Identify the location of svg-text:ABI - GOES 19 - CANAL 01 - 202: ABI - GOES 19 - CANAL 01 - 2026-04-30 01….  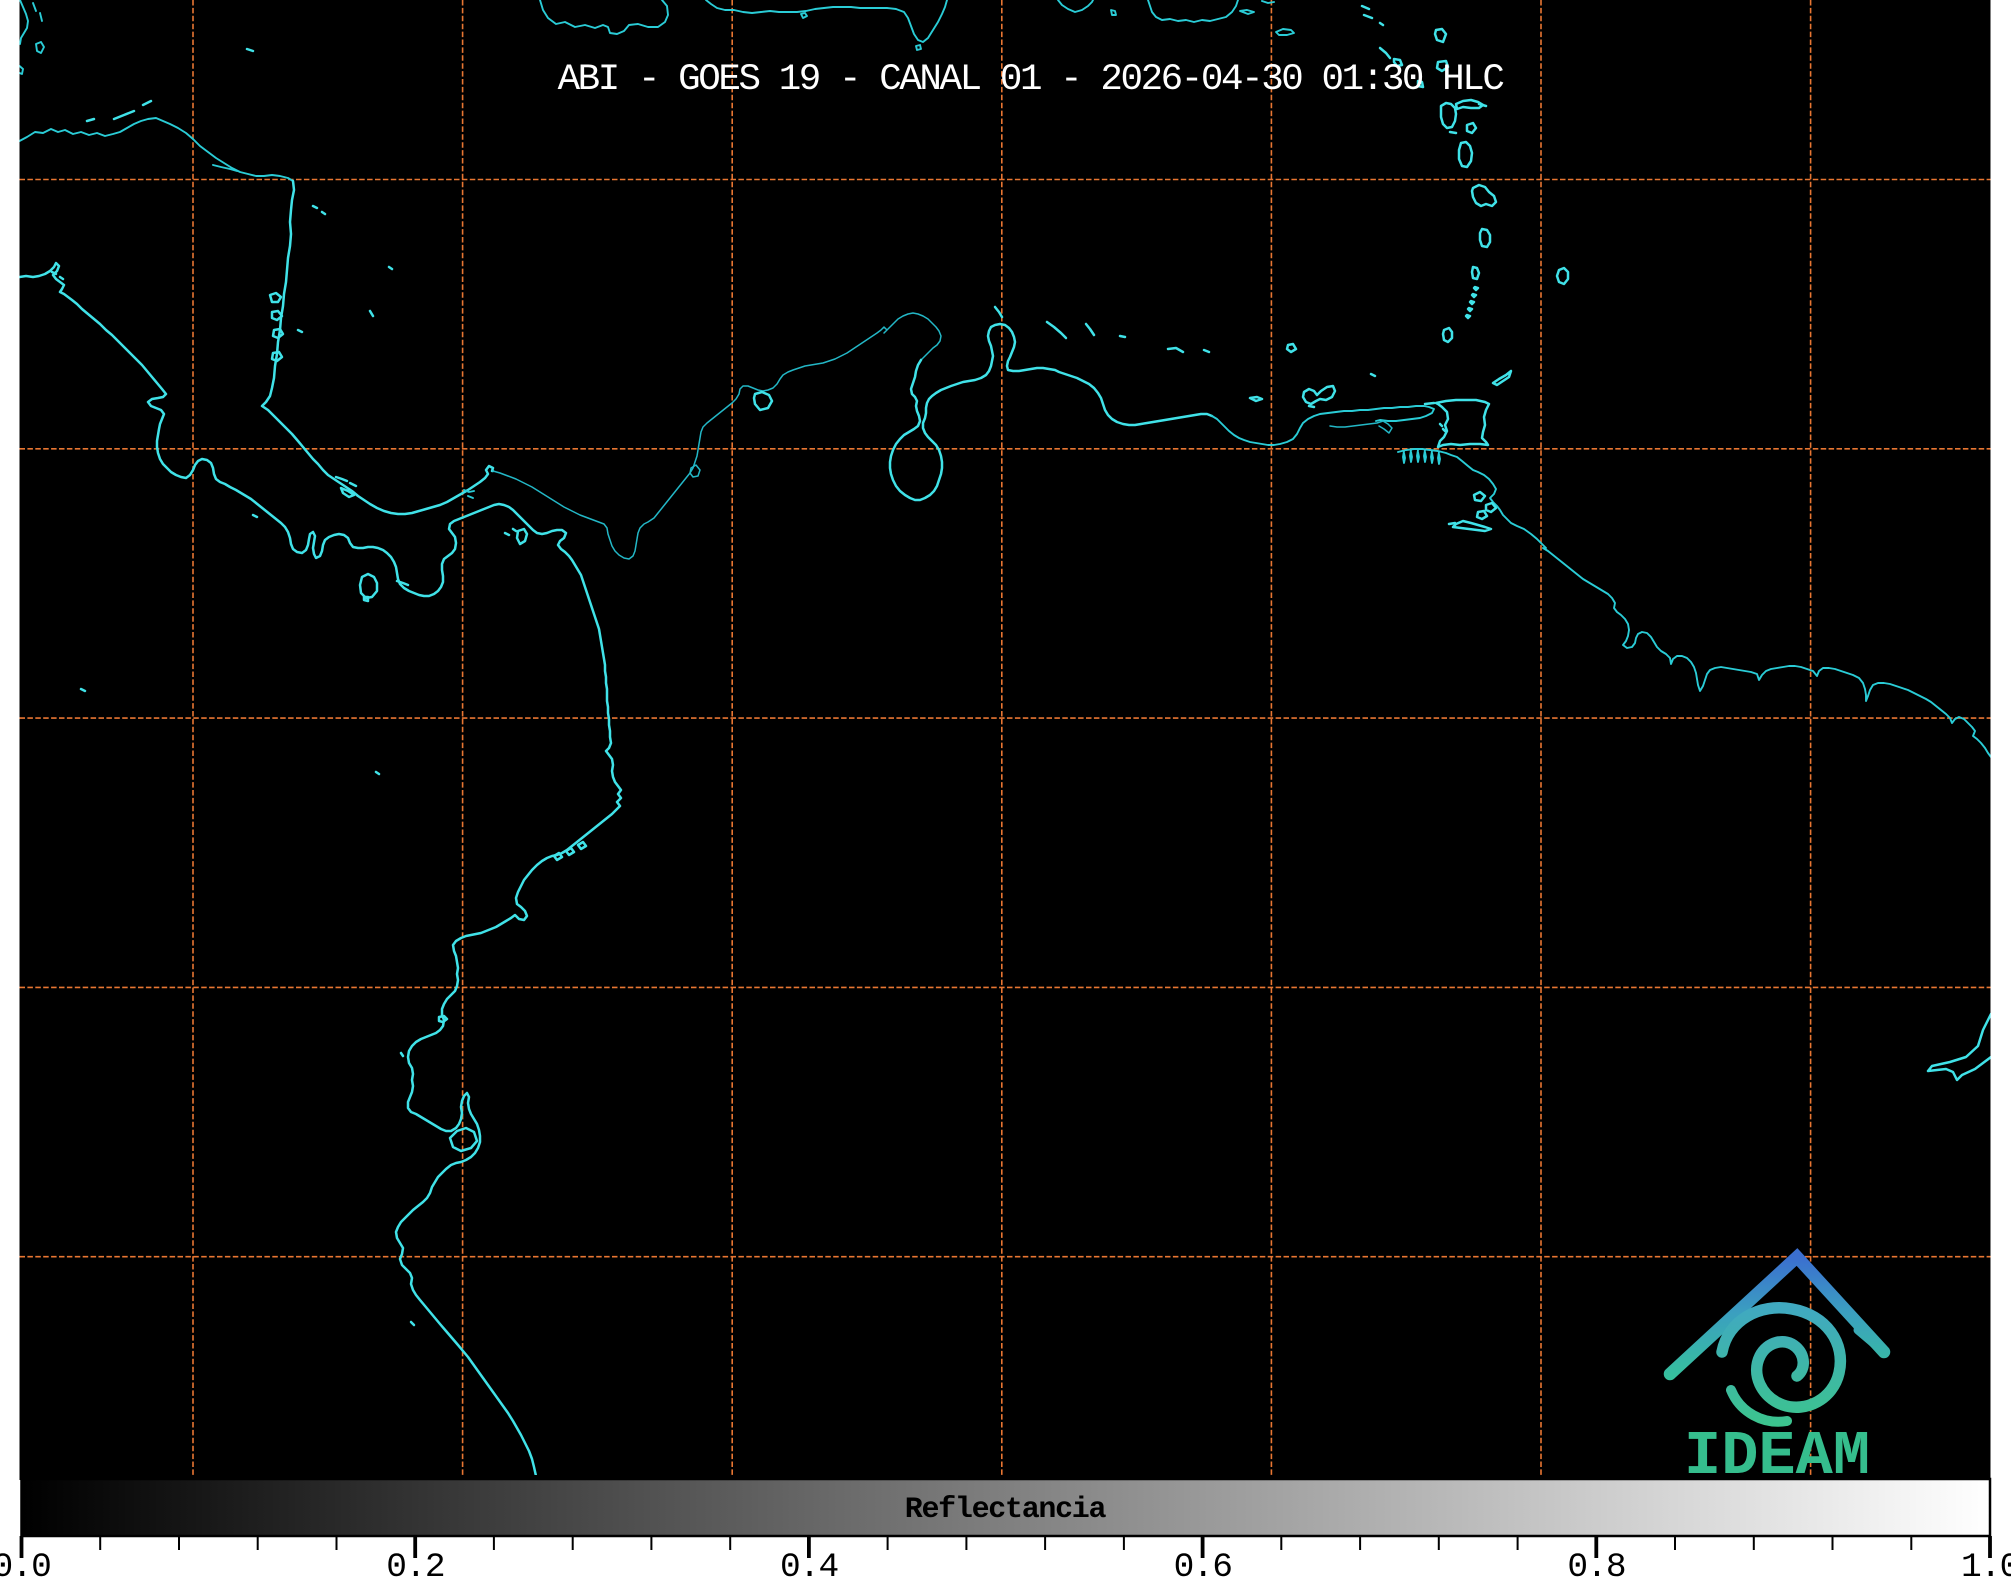
(1031, 80).